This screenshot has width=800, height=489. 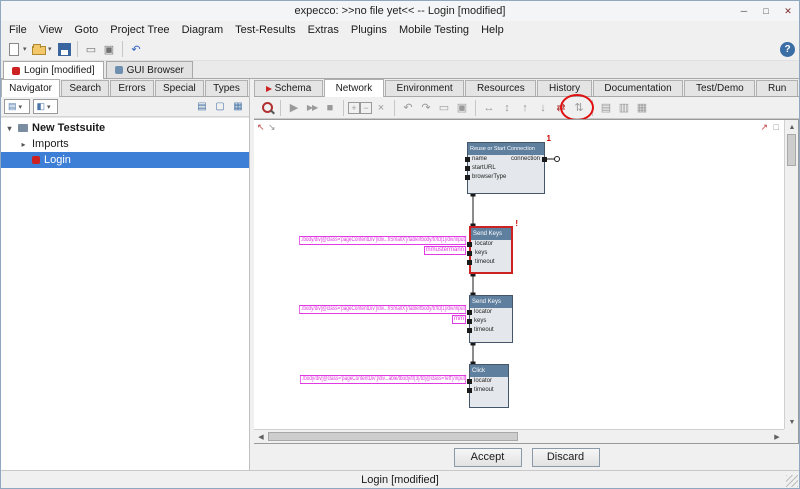 I want to click on redo-step-icon: ↷, so click(x=426, y=108).